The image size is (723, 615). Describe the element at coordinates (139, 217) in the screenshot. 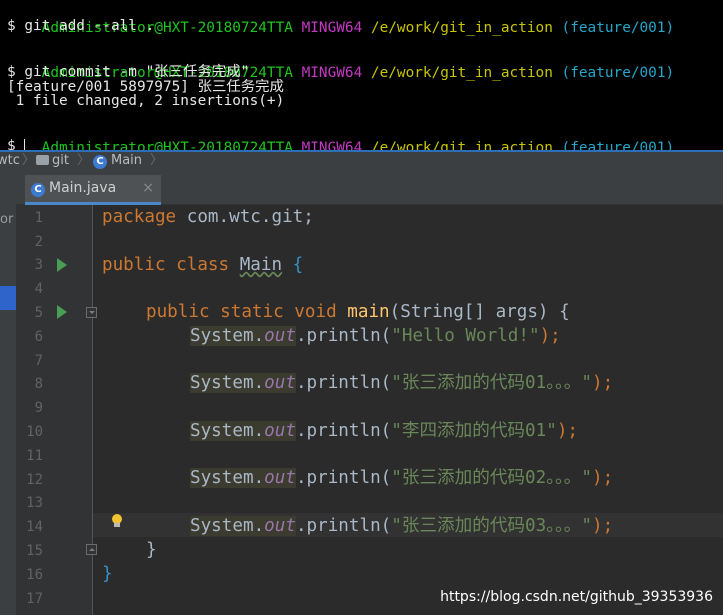

I see `keyword-package: package` at that location.